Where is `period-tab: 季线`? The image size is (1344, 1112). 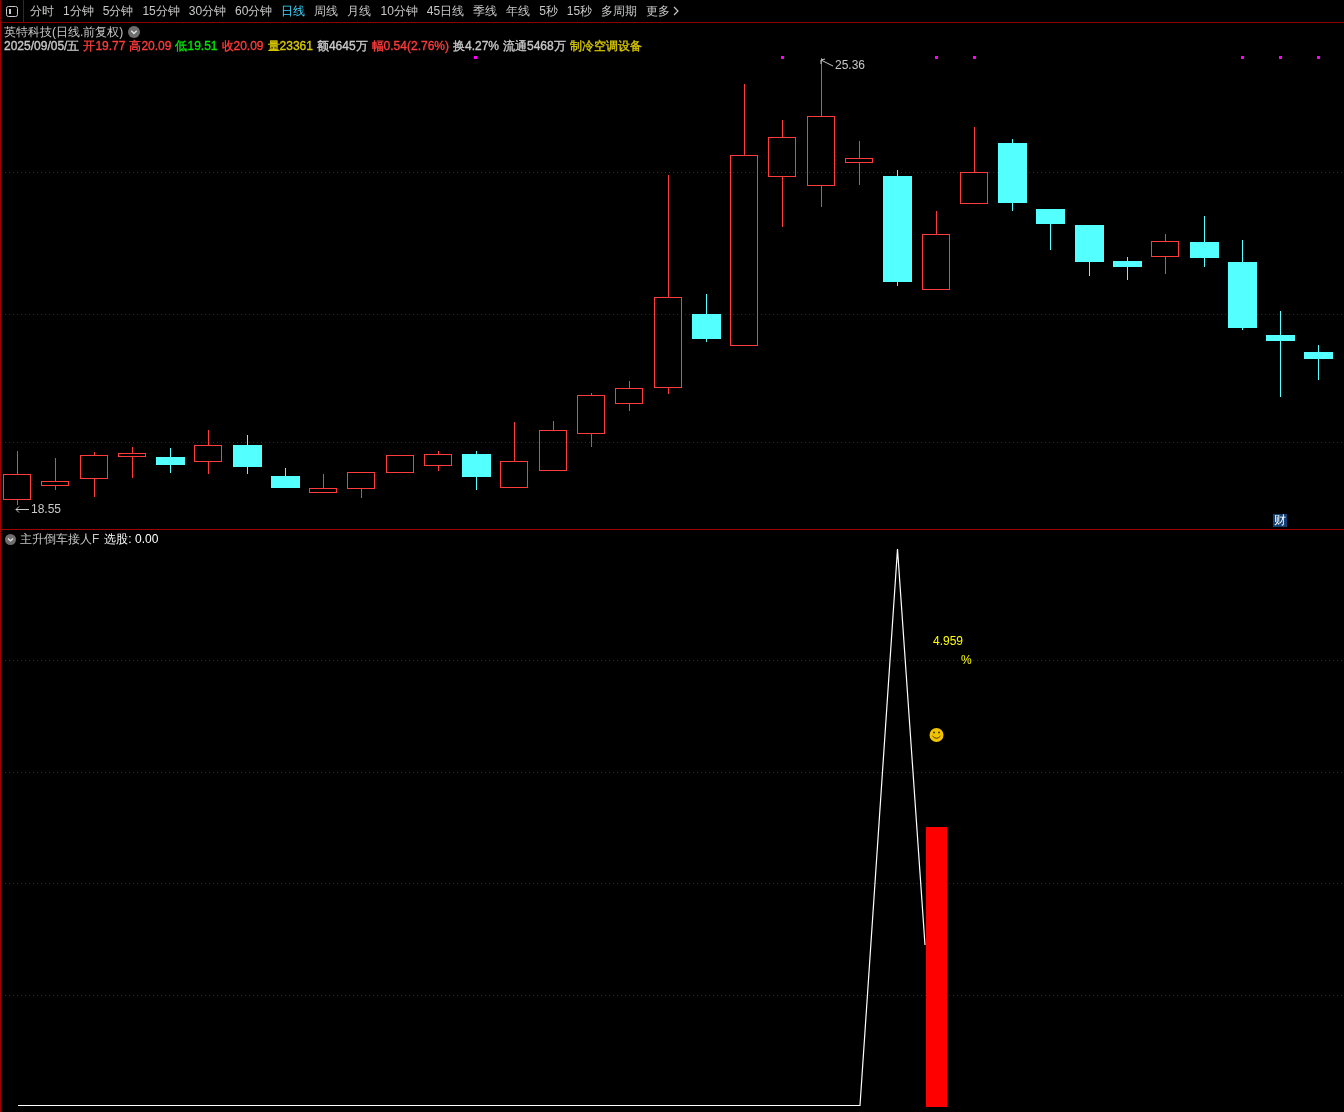 period-tab: 季线 is located at coordinates (485, 11).